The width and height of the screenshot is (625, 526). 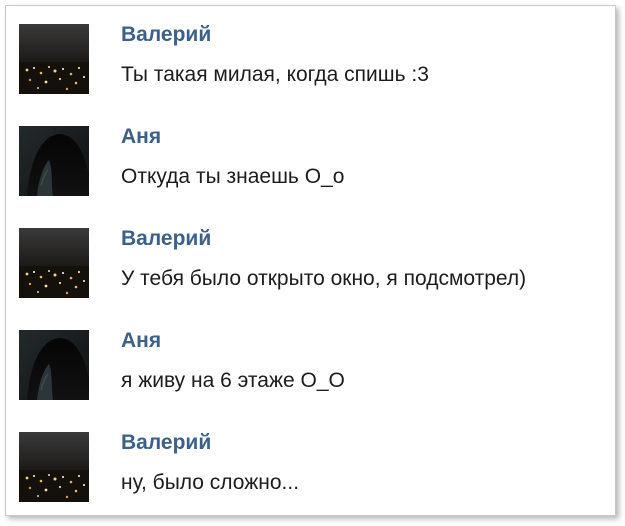 What do you see at coordinates (324, 278) in the screenshot?
I see `message-text: У тебя было открыто окно, я подсмотрел)` at bounding box center [324, 278].